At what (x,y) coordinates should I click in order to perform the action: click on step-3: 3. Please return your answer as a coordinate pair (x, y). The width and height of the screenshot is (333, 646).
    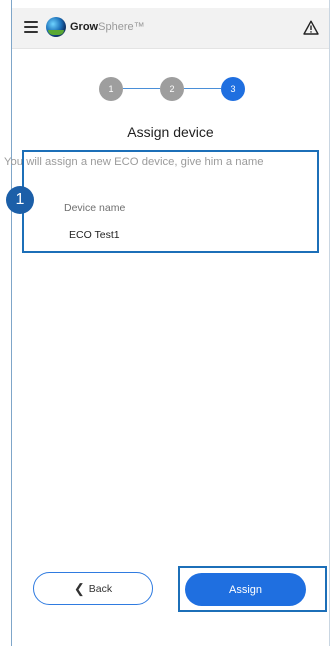
    Looking at the image, I should click on (233, 89).